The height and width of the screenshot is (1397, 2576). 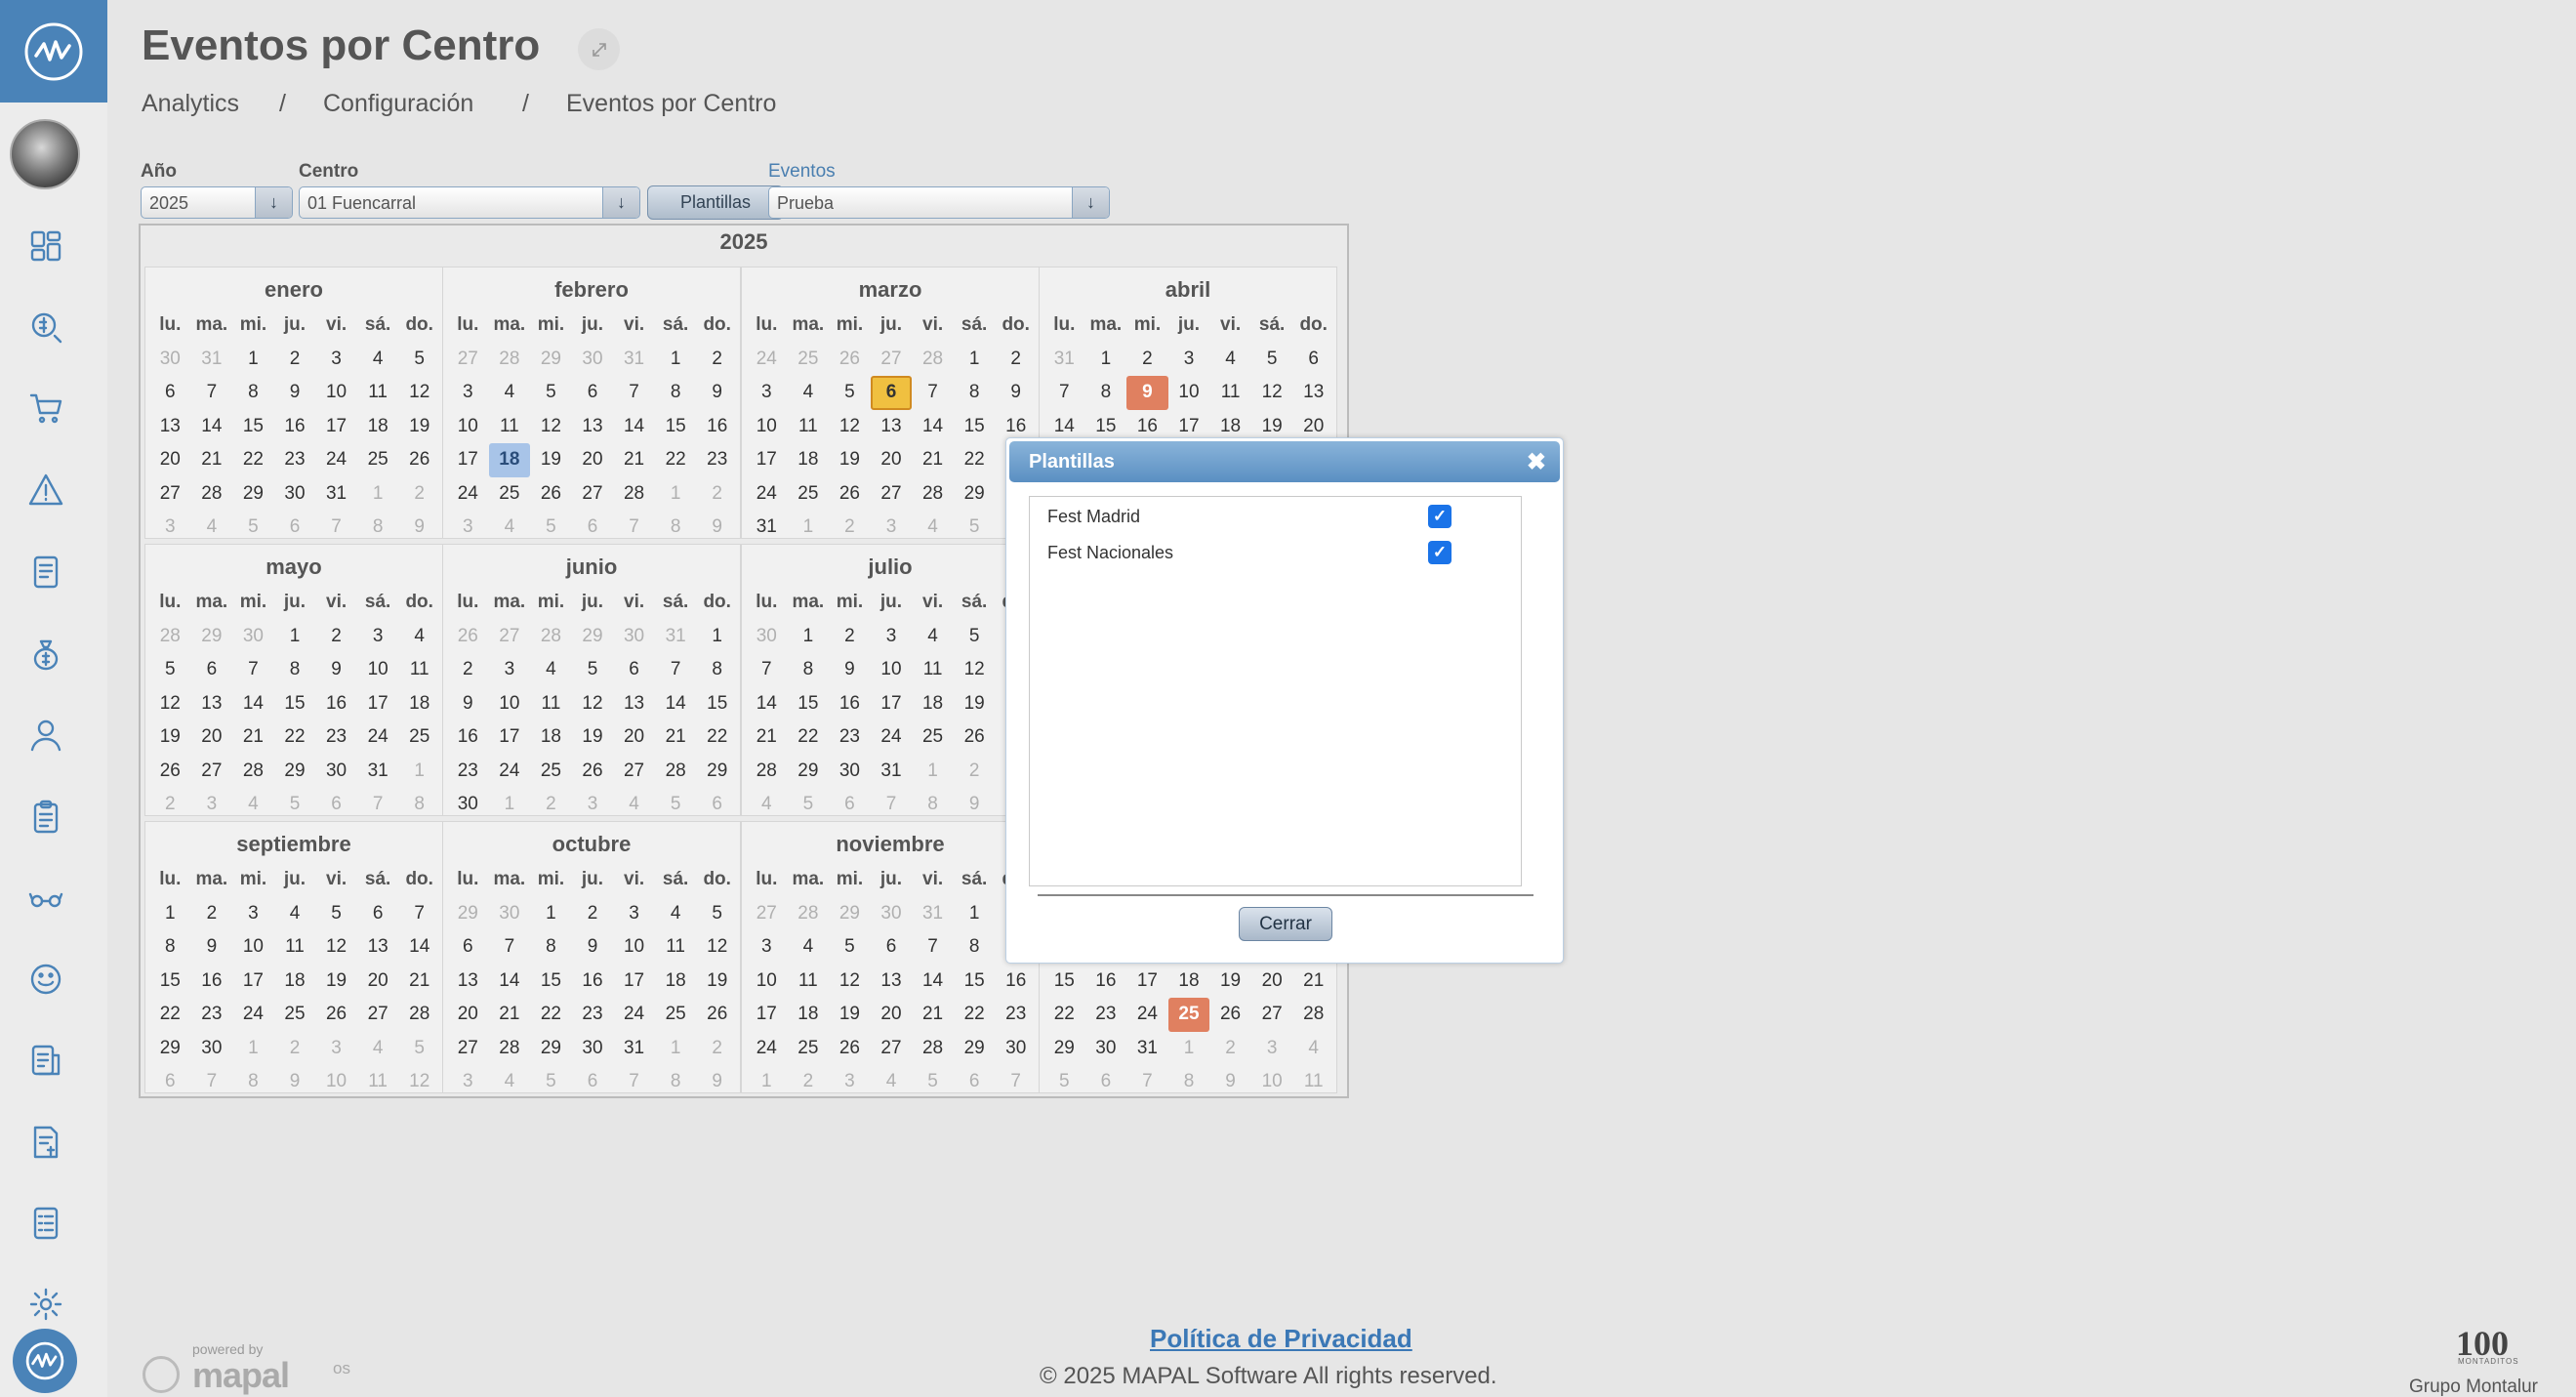 I want to click on calendar-day: 19, so click(x=1230, y=982).